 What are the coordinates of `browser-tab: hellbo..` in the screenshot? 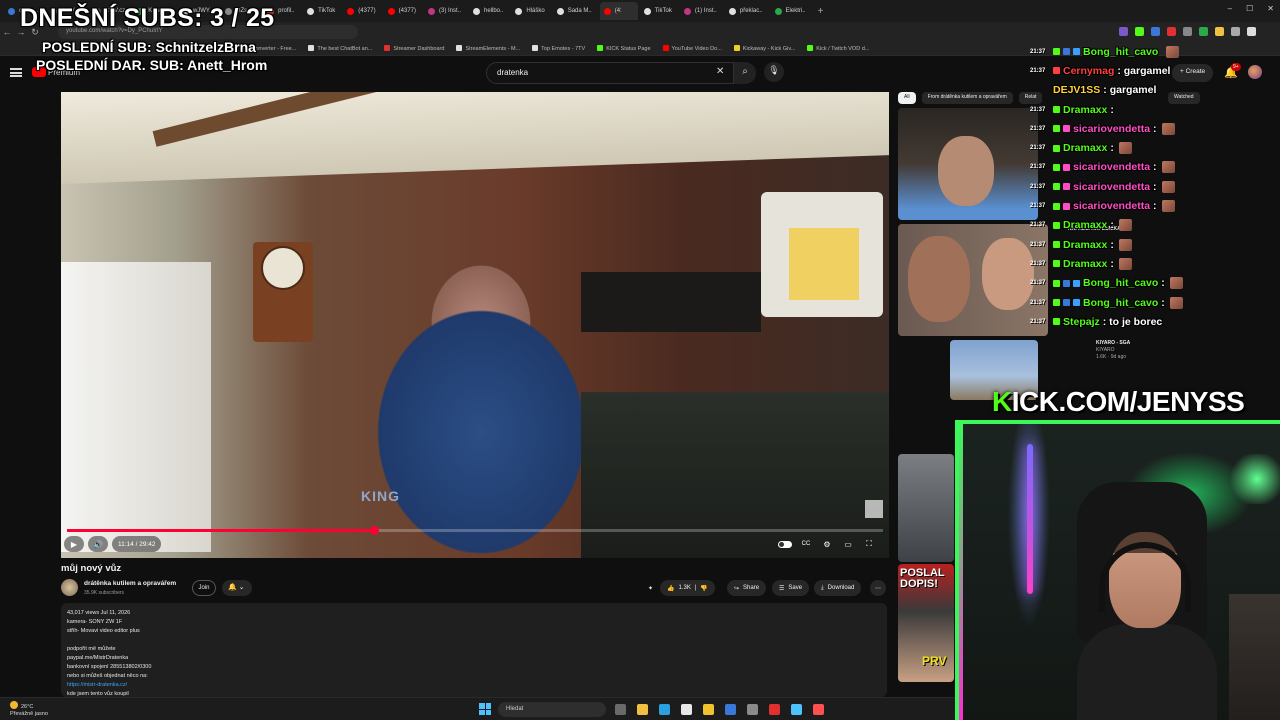 It's located at (489, 11).